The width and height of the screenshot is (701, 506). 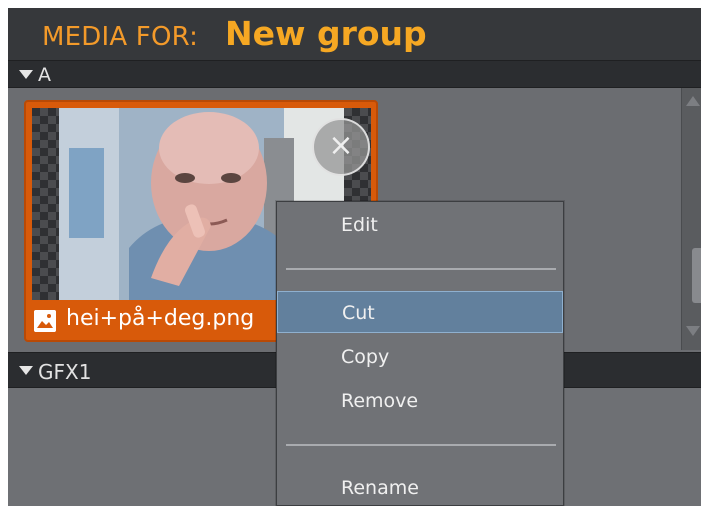 I want to click on section-header-a: A, so click(x=354, y=74).